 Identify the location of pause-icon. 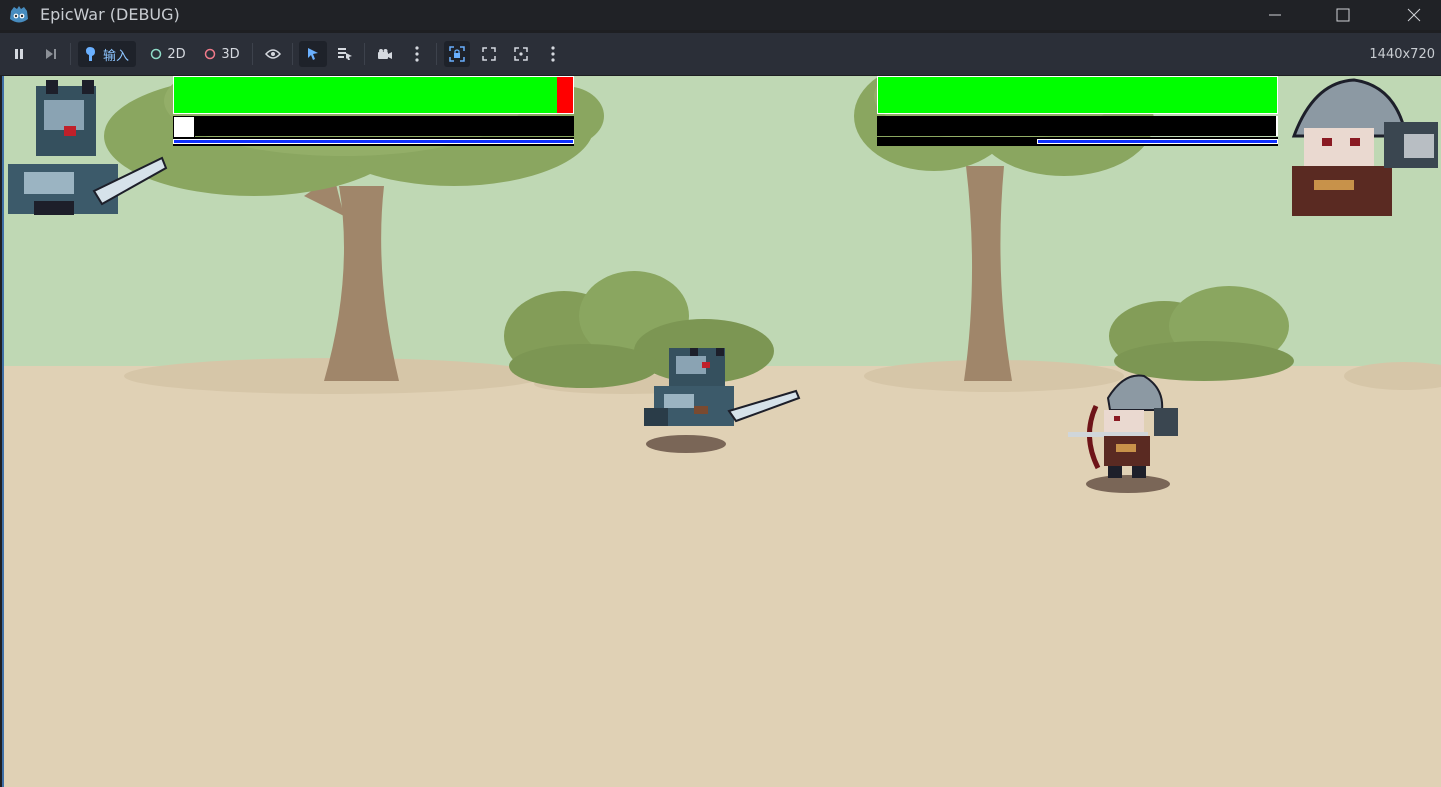
(19, 54).